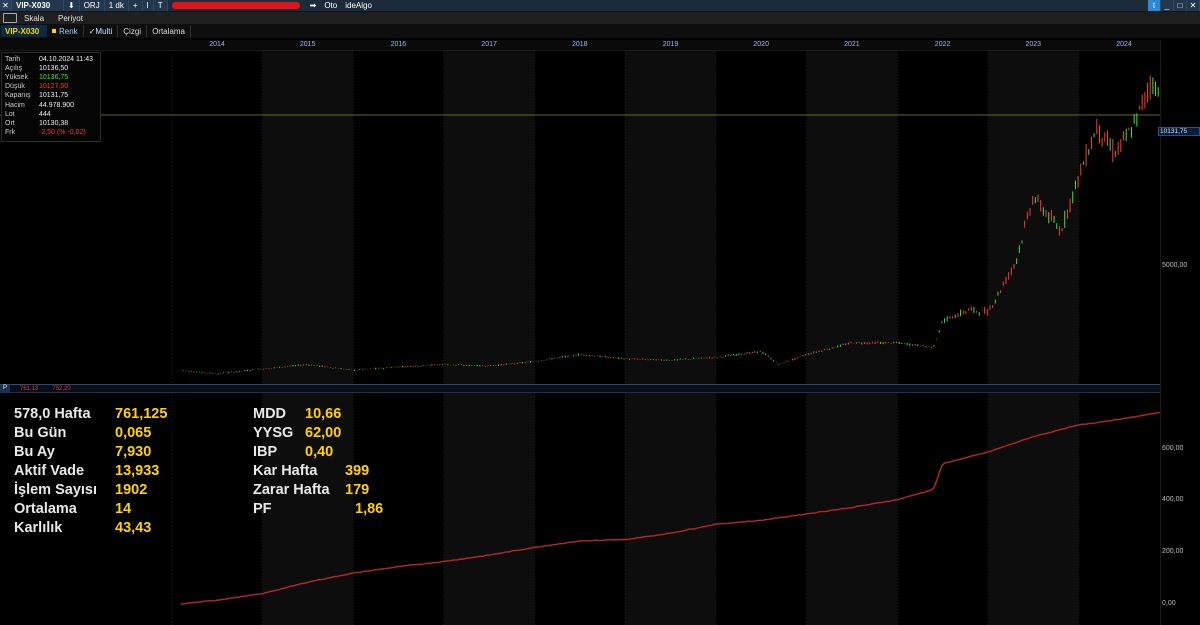  I want to click on info-value: 10130,38, so click(54, 123).